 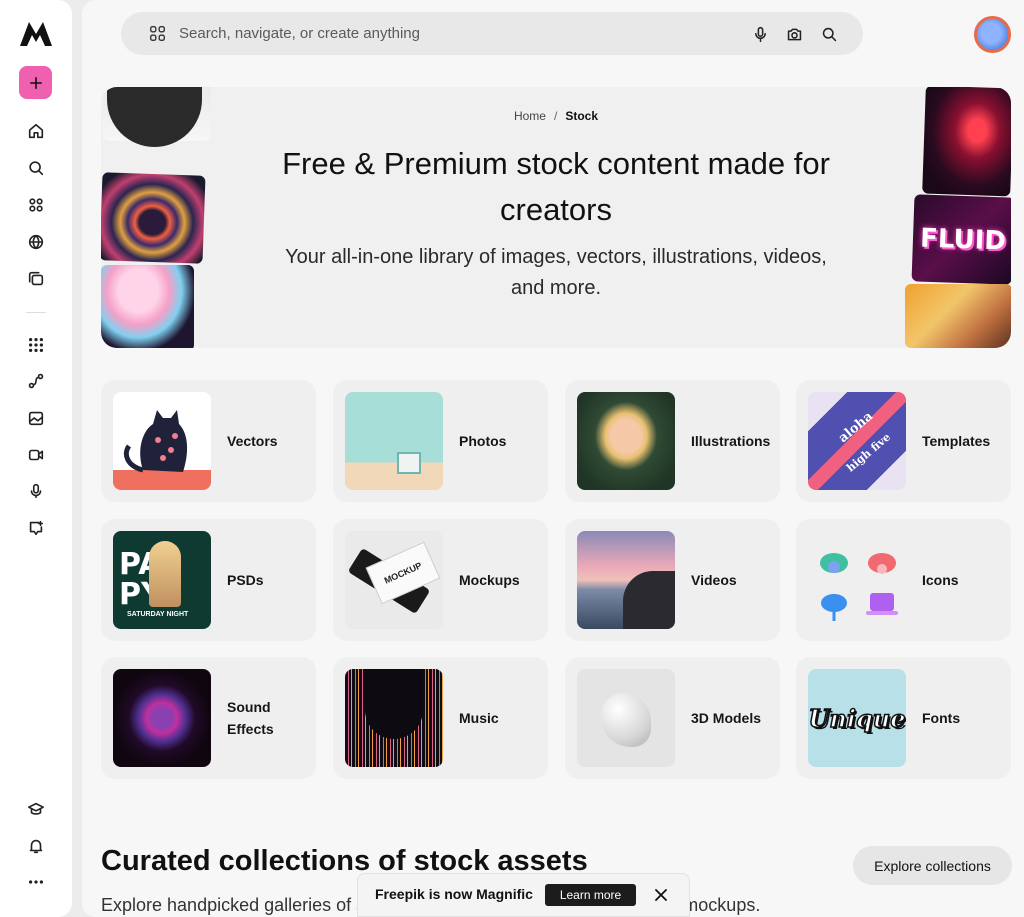 I want to click on illustrations-thumbnail, so click(x=626, y=441).